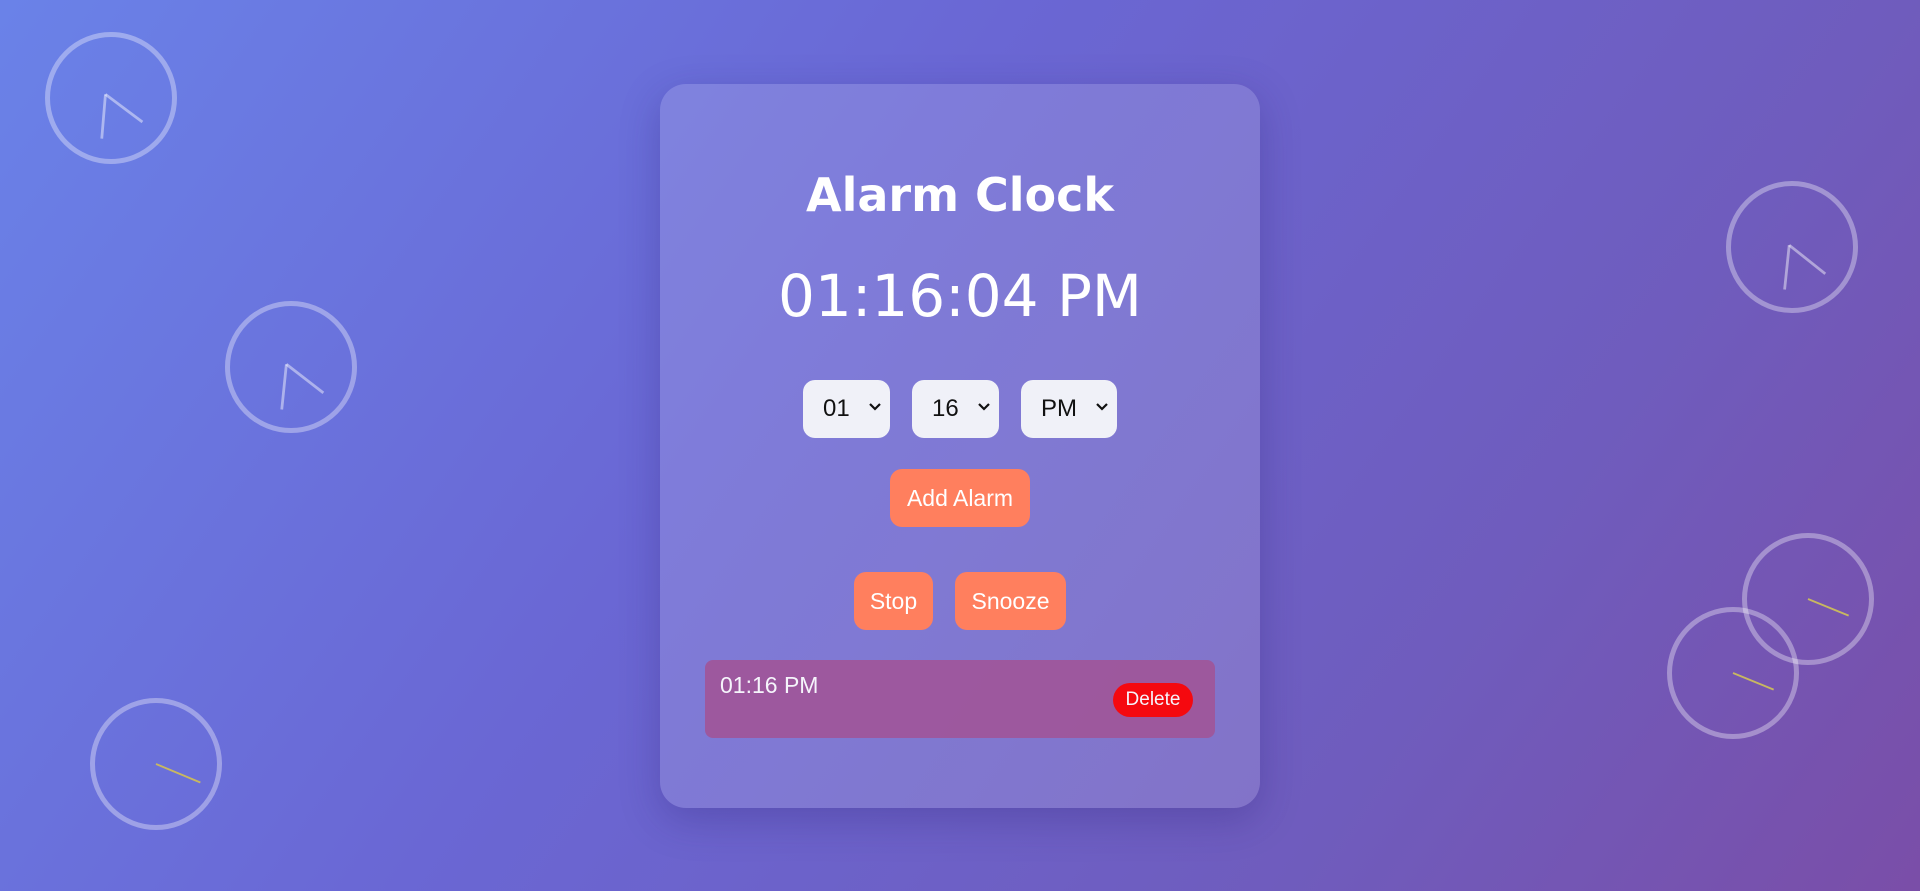  Describe the element at coordinates (893, 601) in the screenshot. I see `stop-button: Stop` at that location.